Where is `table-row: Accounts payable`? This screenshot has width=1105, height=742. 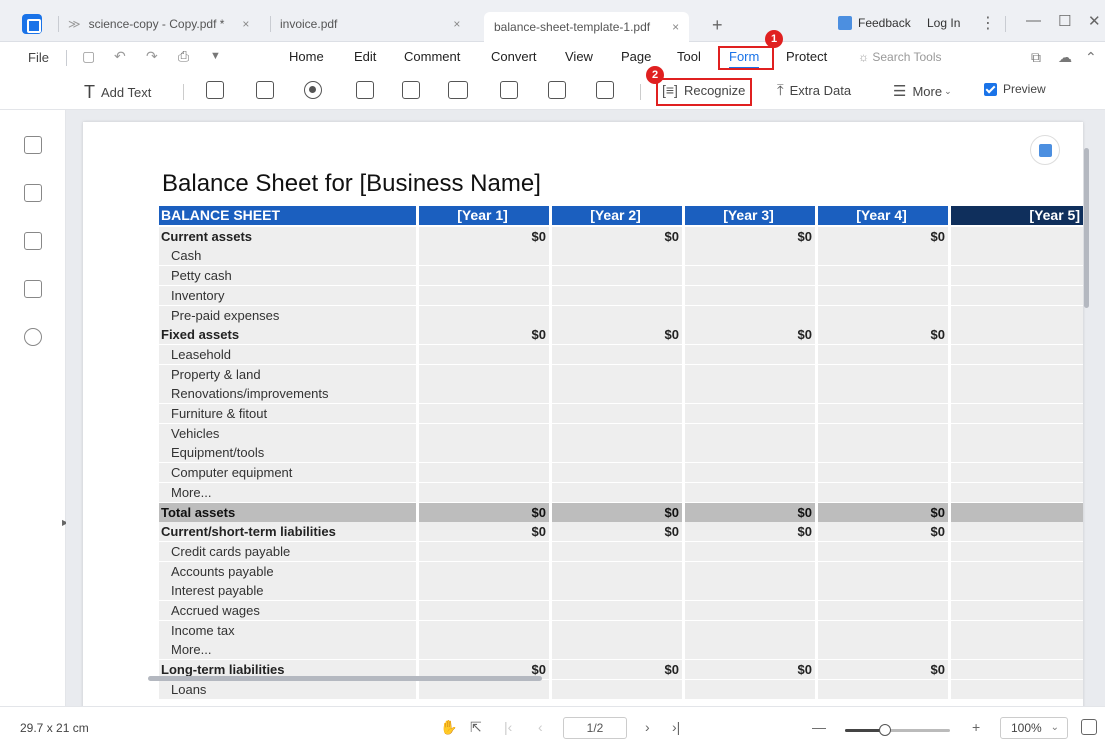 table-row: Accounts payable is located at coordinates (621, 571).